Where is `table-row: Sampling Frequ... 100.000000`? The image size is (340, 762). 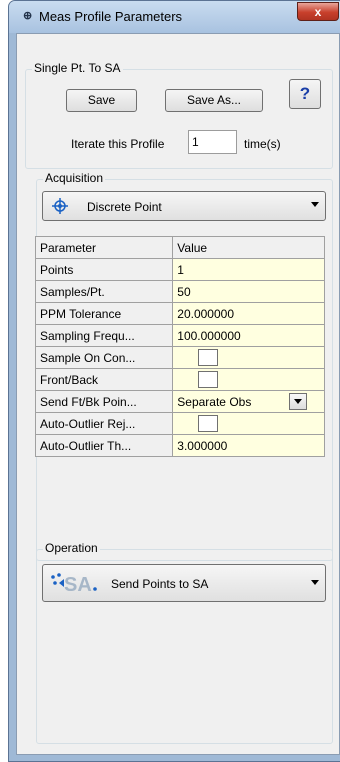 table-row: Sampling Frequ... 100.000000 is located at coordinates (179, 335).